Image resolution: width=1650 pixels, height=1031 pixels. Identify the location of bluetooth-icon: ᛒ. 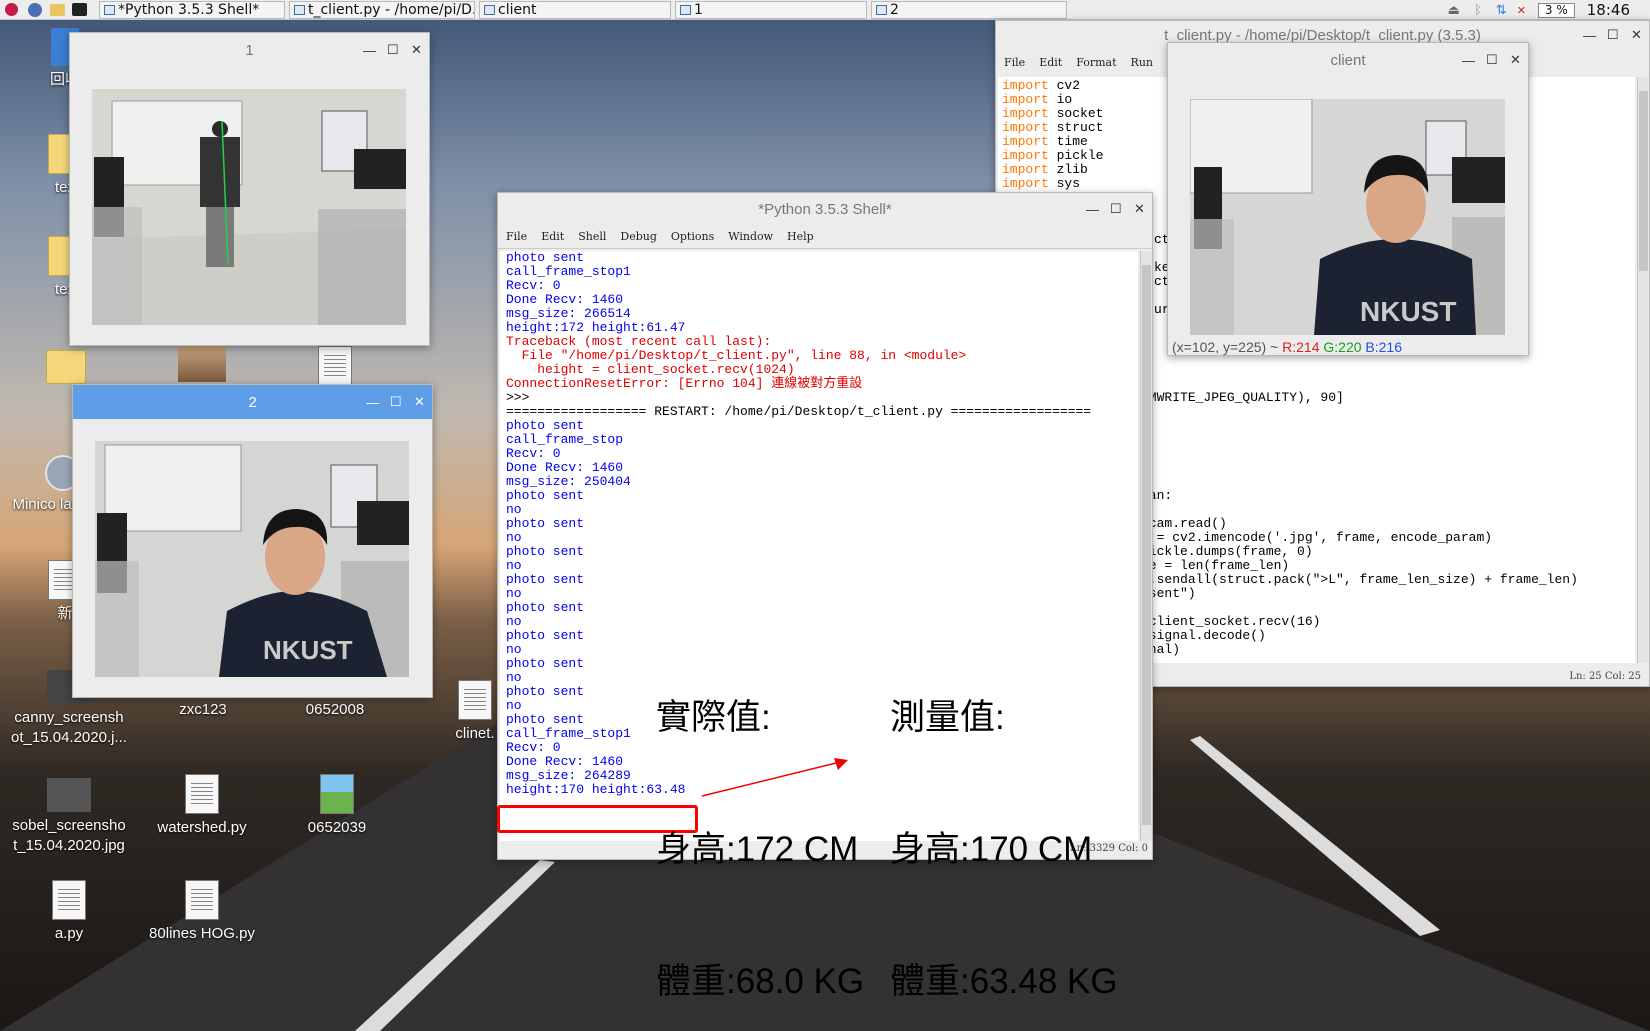
(1478, 10).